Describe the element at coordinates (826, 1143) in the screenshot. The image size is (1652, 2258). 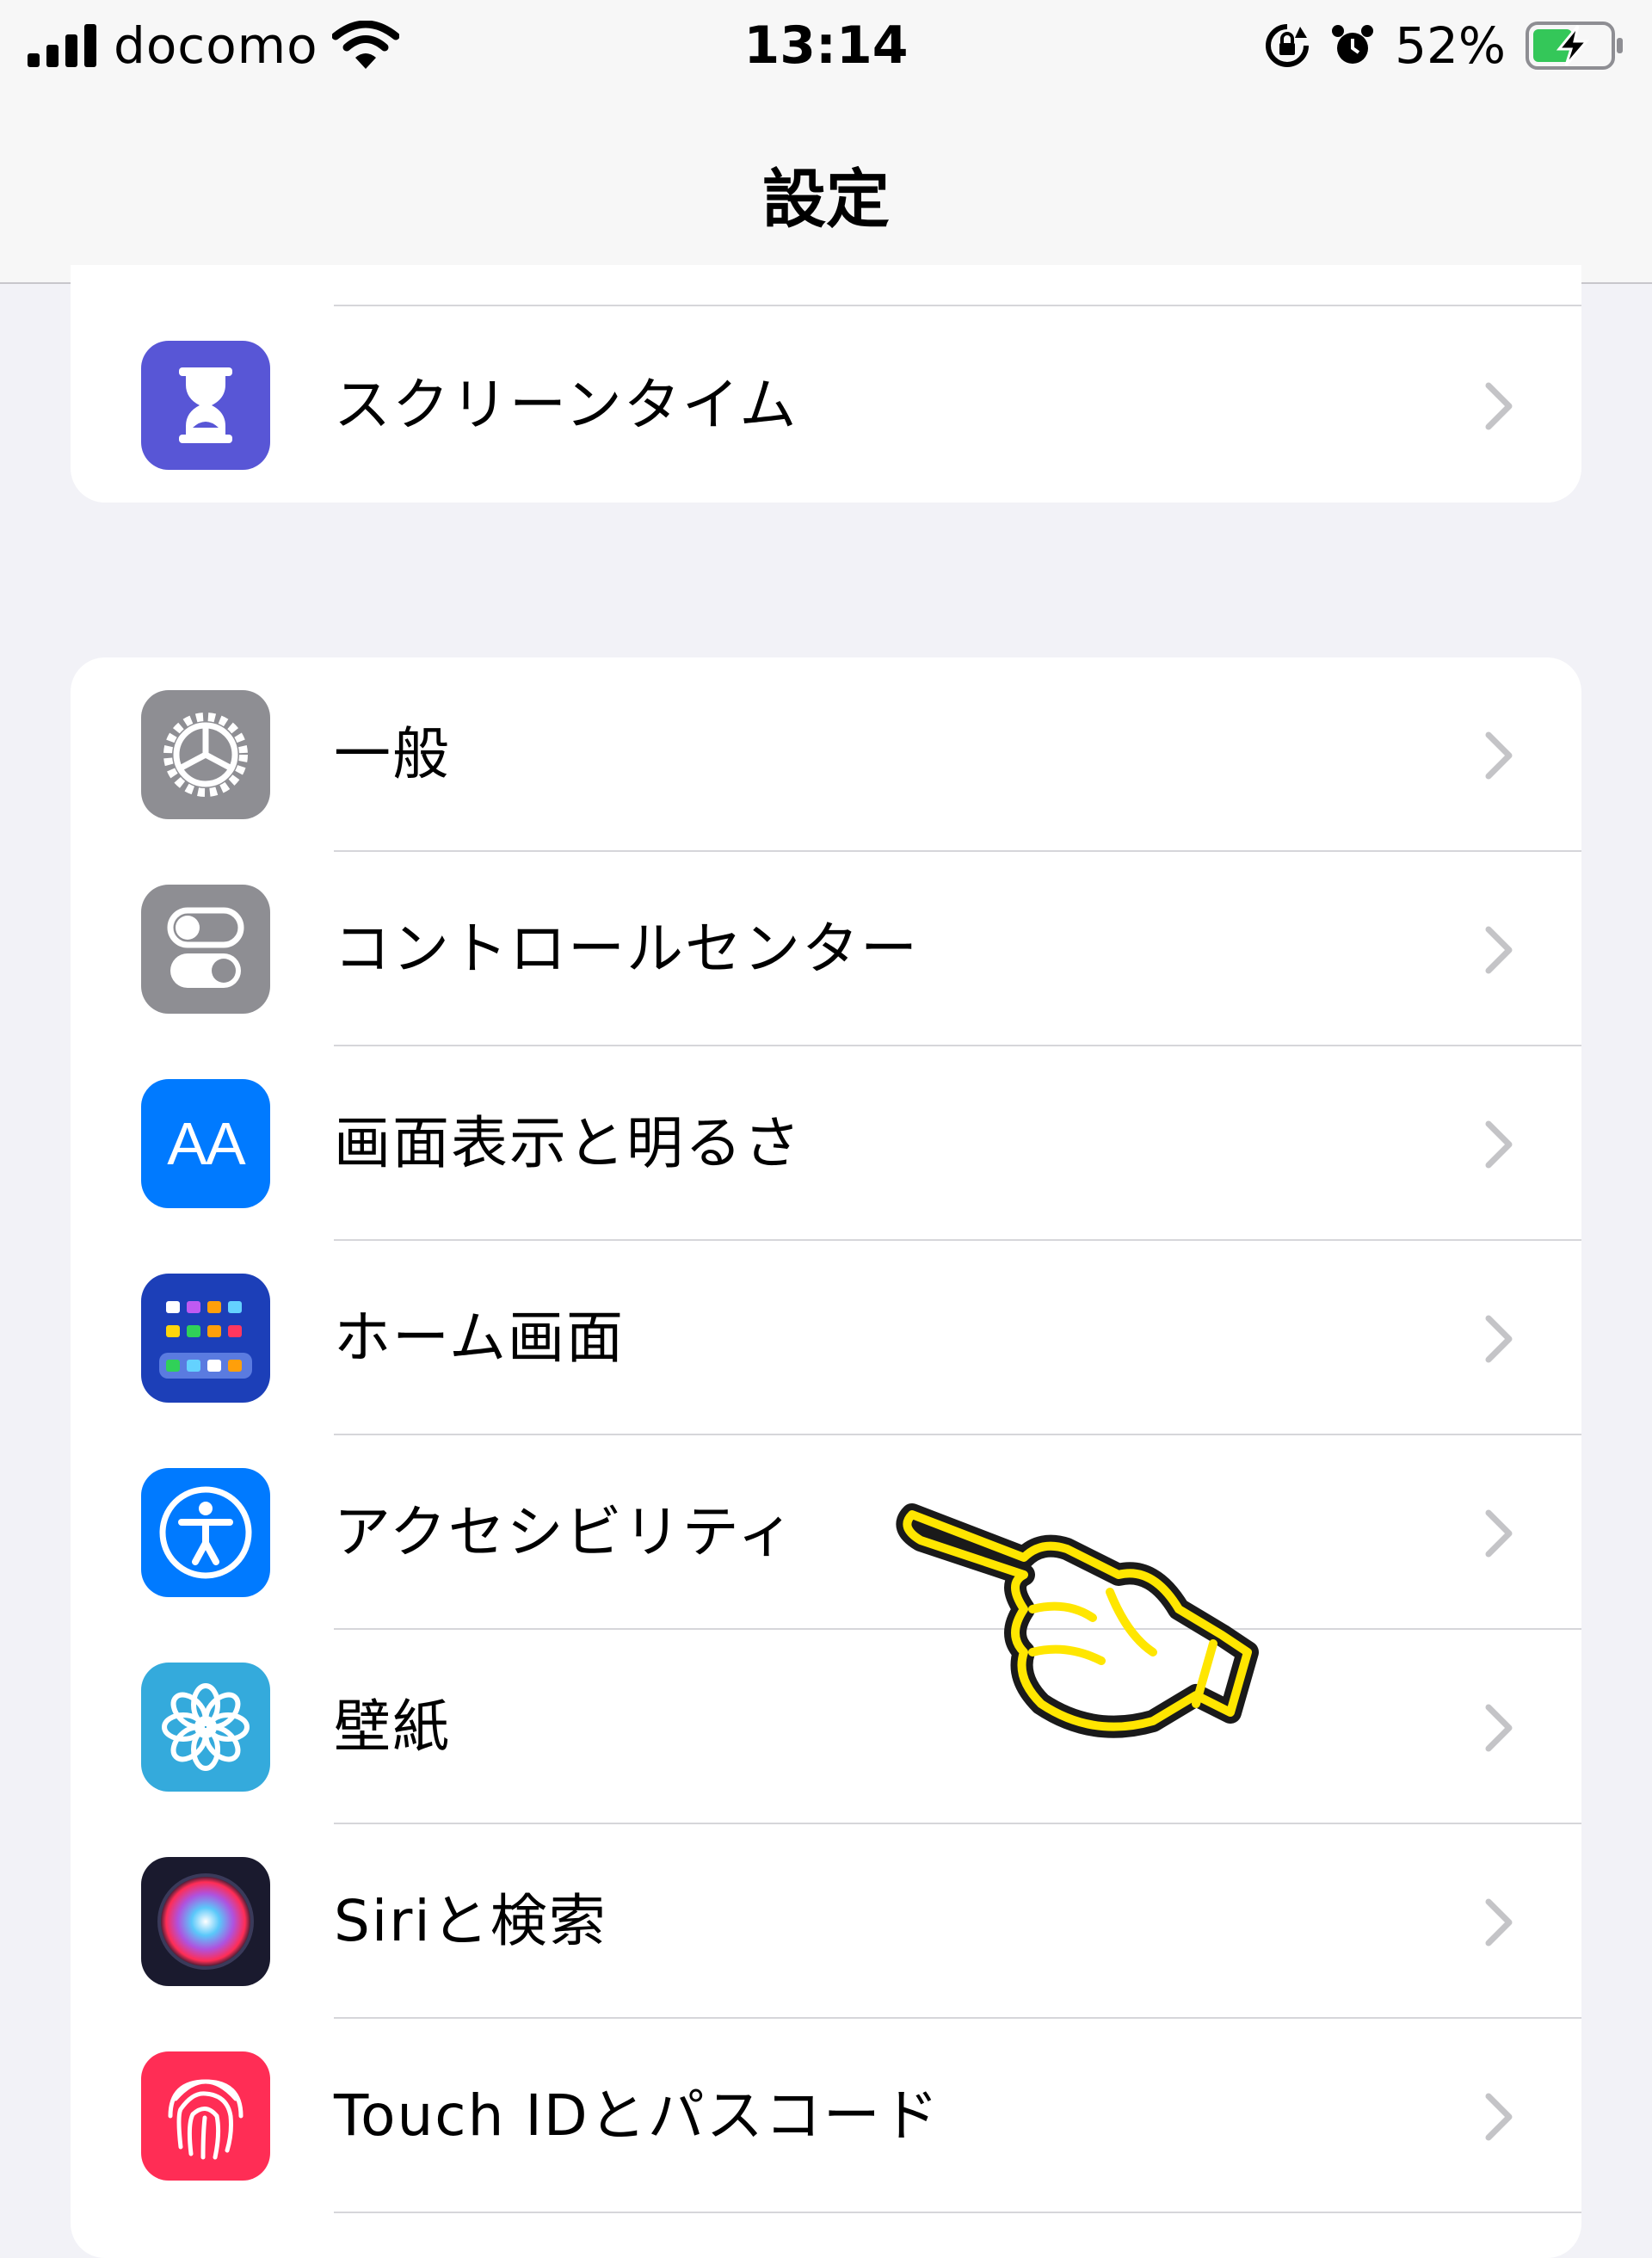
I see `settings-row-display-brightness: AA 画面表示と明るさ` at that location.